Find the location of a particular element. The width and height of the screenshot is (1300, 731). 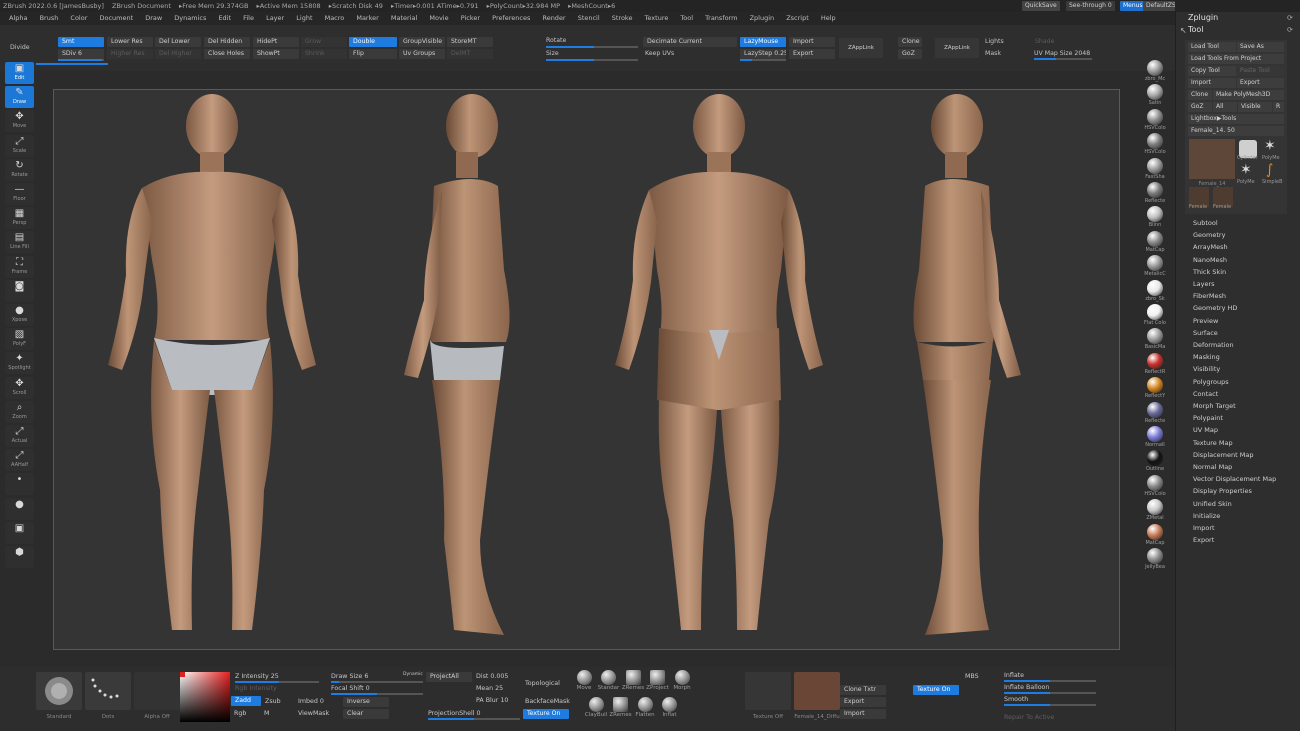

brush-quick-button: ZProject is located at coordinates (658, 683).